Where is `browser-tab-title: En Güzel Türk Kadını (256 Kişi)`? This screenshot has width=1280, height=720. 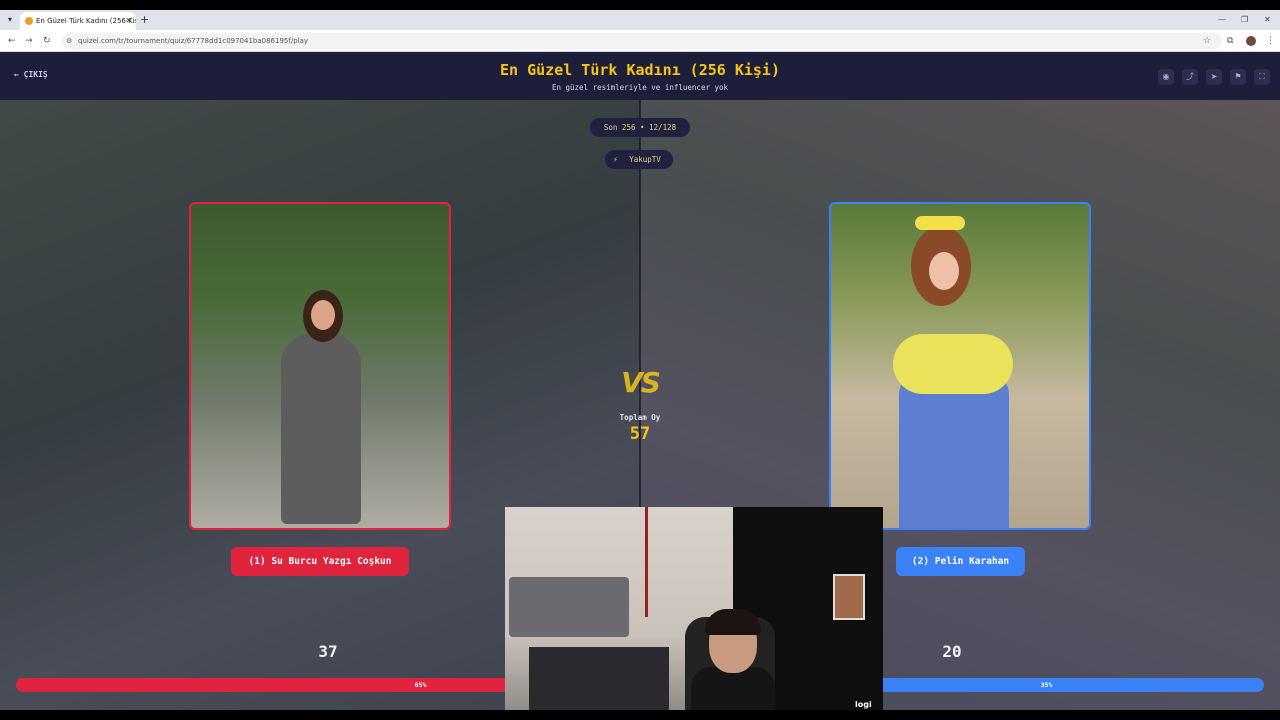
browser-tab-title: En Güzel Türk Kadını (256 Kişi) is located at coordinates (86, 21).